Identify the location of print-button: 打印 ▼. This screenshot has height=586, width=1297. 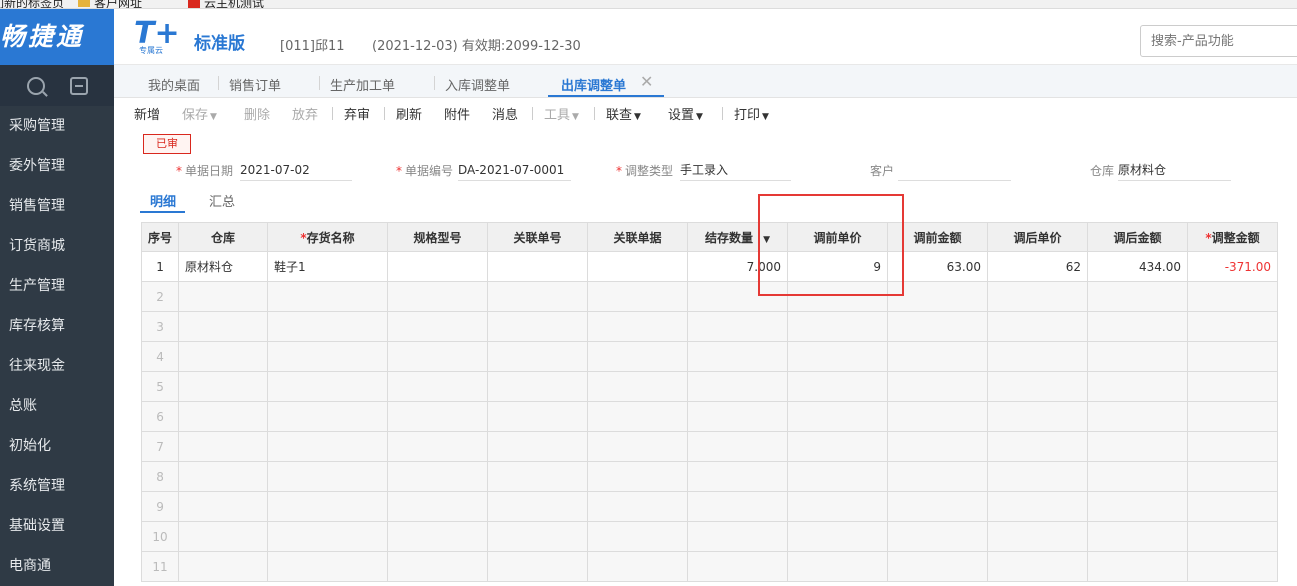
(751, 113).